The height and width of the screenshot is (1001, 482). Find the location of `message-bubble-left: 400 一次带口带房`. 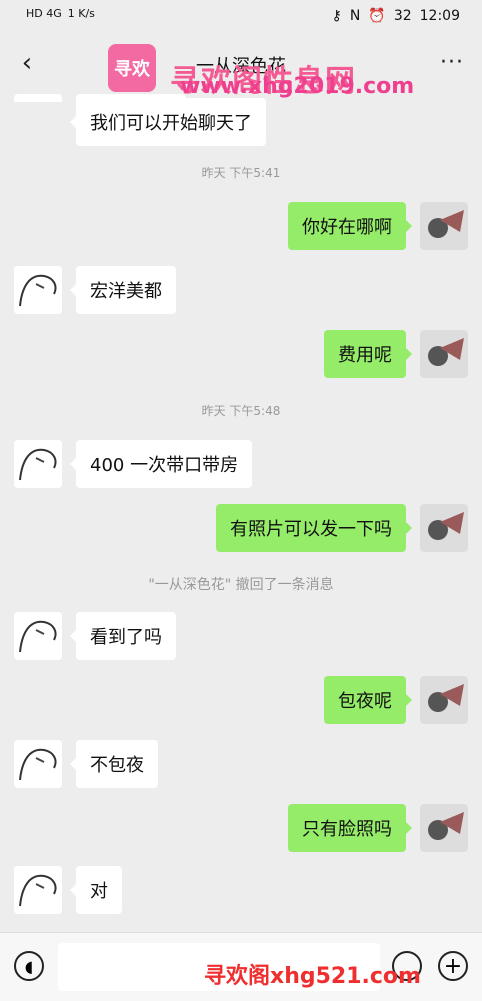

message-bubble-left: 400 一次带口带房 is located at coordinates (161, 464).